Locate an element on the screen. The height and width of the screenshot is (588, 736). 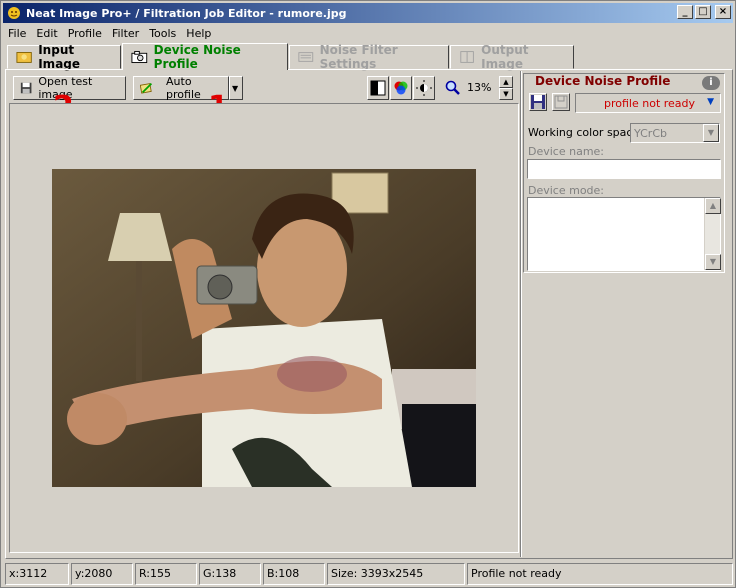
zoom-out-button: ▼ is located at coordinates (506, 94).